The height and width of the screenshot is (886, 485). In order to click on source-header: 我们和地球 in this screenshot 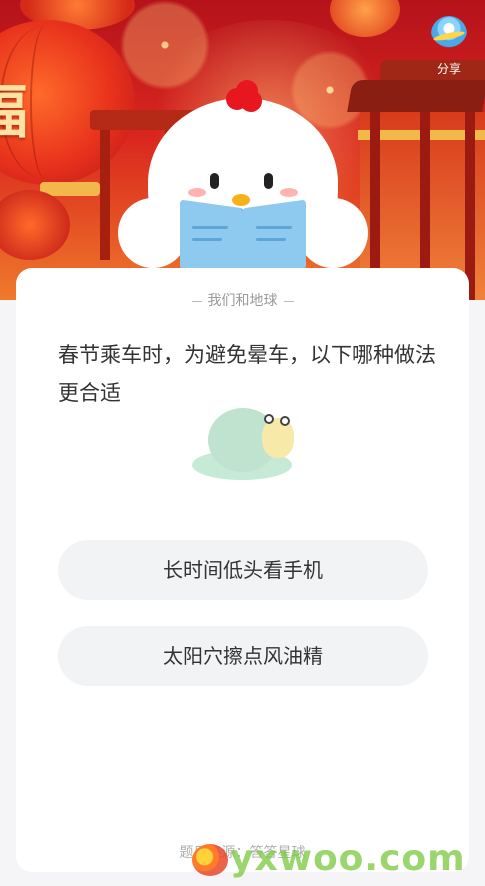, I will do `click(242, 300)`.